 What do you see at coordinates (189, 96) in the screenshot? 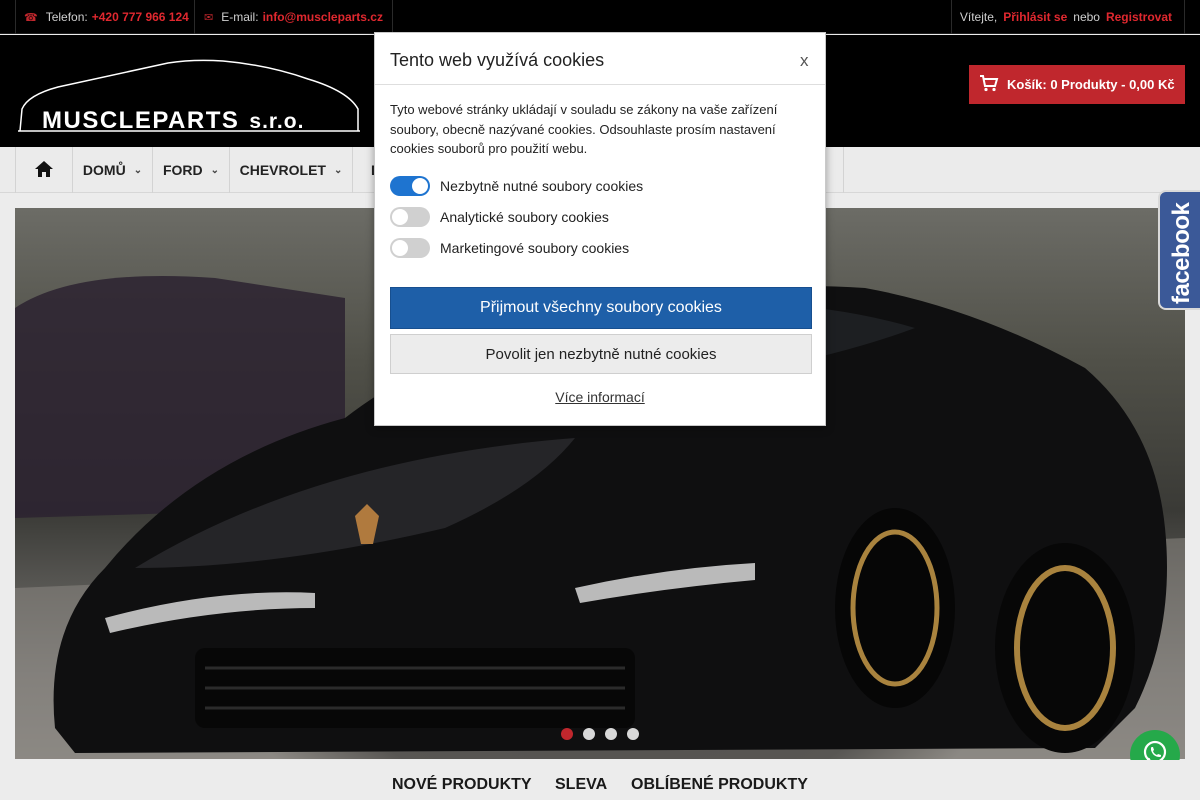
I see `site-logo: MUSCLEPARTS s.r.o.` at bounding box center [189, 96].